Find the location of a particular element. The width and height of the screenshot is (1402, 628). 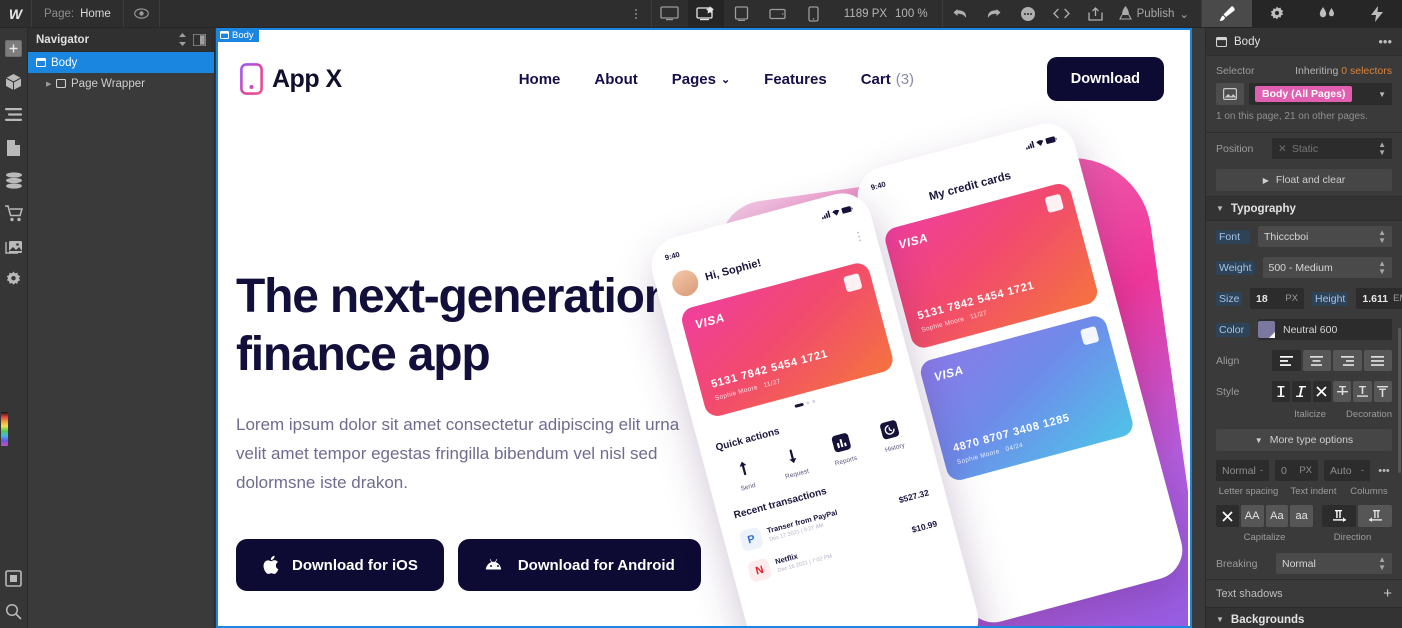

breakpoint-mobile-portrait is located at coordinates (814, 13).